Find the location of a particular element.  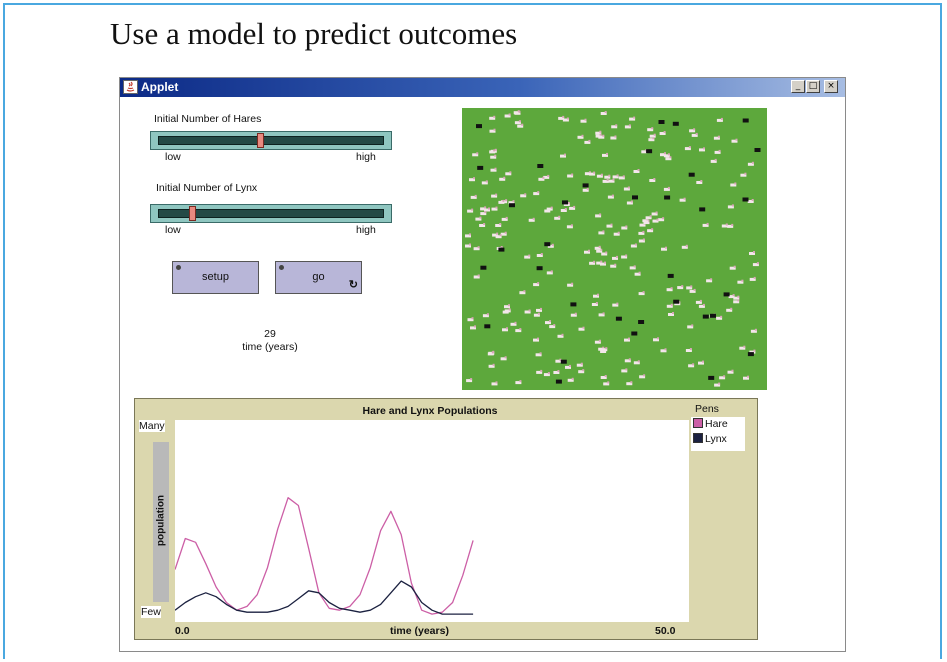

time-counter-label: time (years) is located at coordinates (270, 347).